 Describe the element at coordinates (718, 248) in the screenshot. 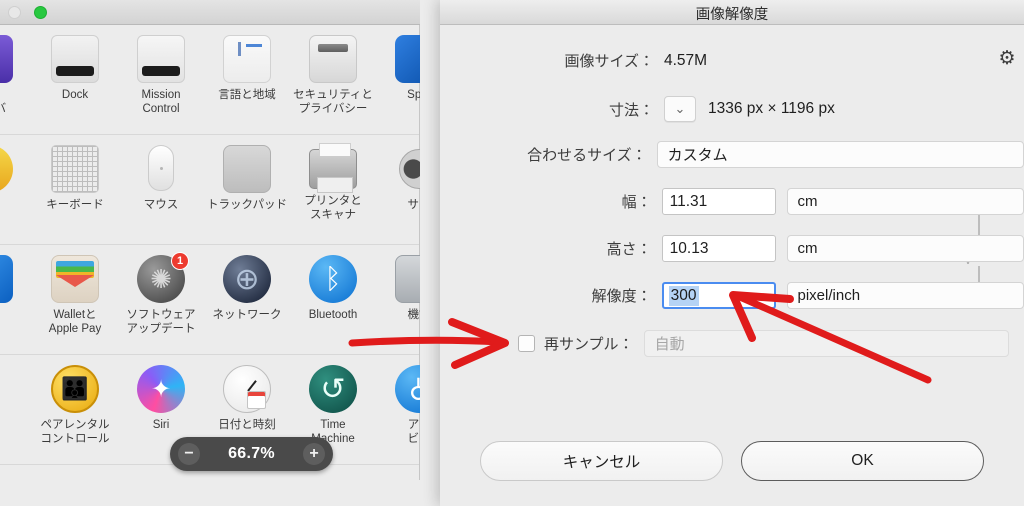

I see `height-input: 10.13` at that location.